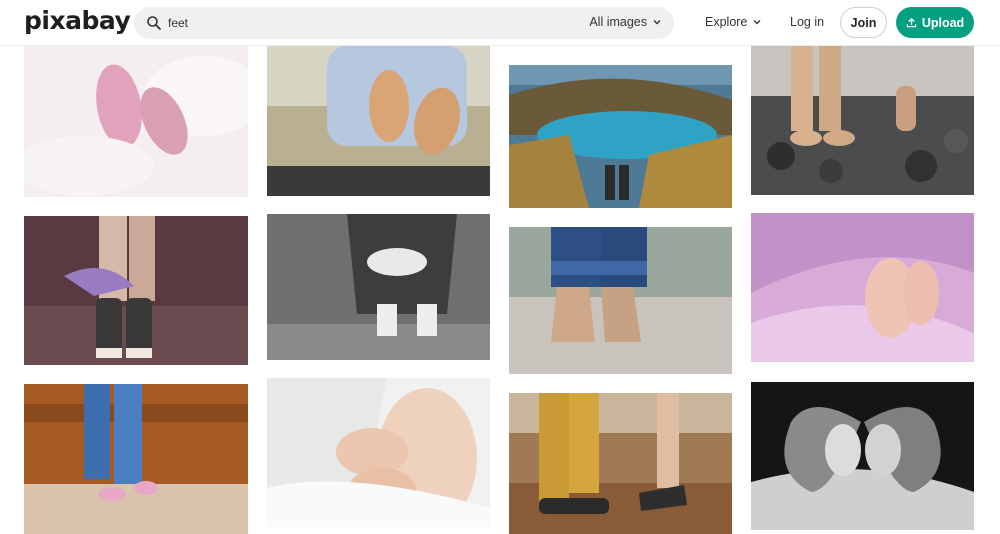 The image size is (1000, 534). What do you see at coordinates (618, 22) in the screenshot?
I see `filter-label: All images` at bounding box center [618, 22].